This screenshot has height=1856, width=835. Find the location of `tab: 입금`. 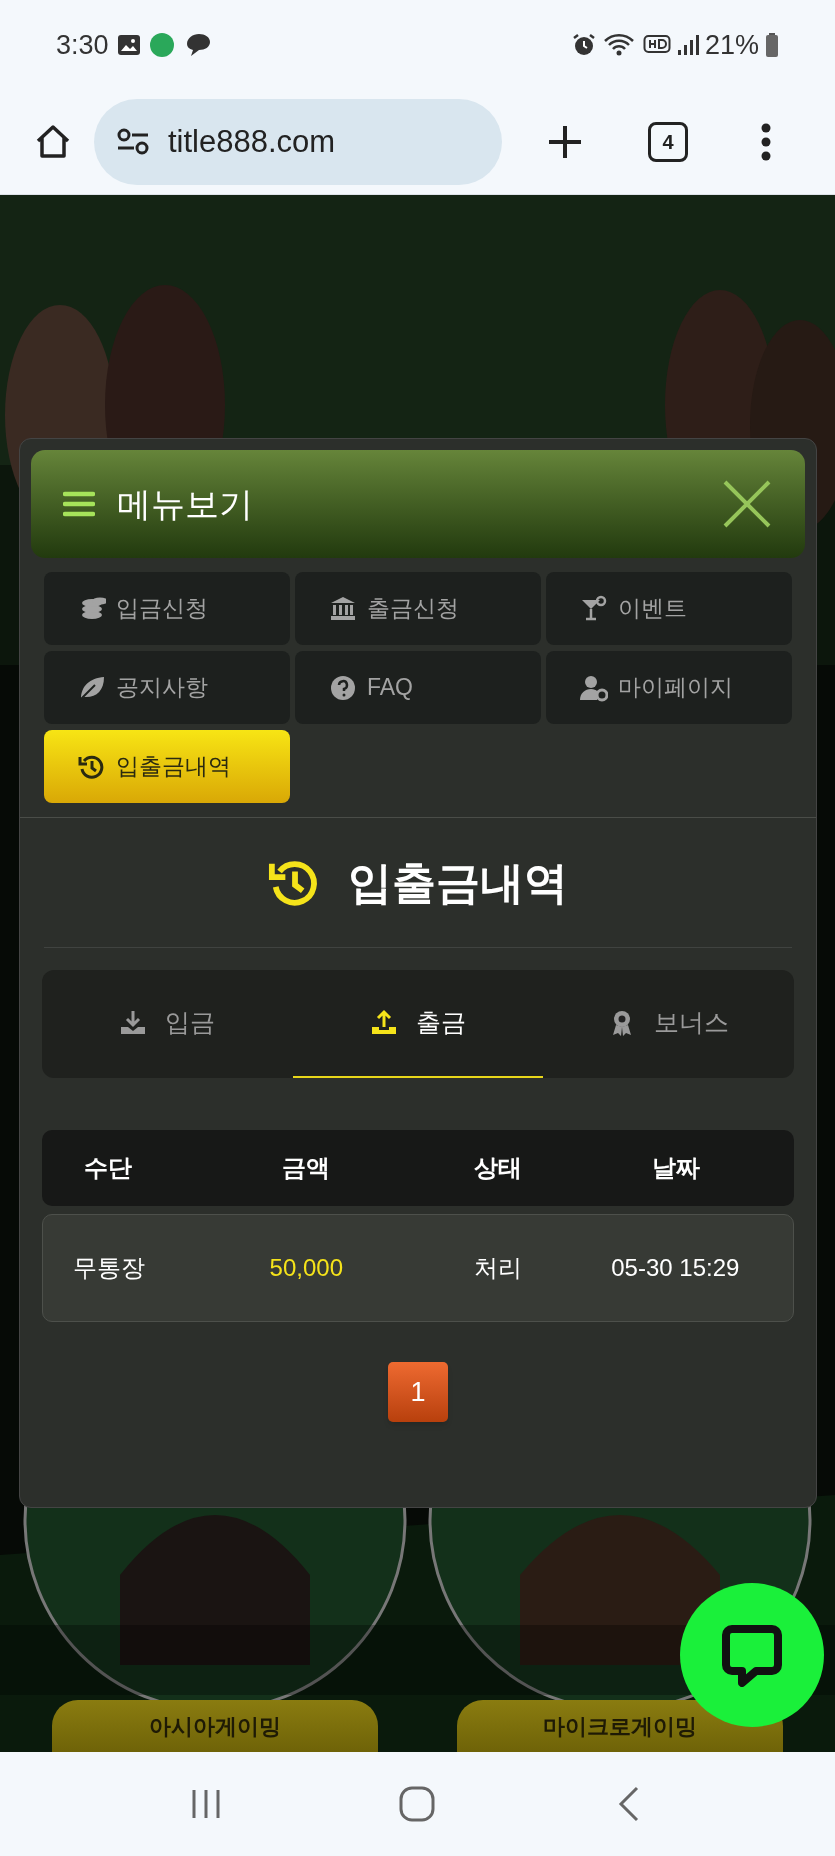

tab: 입금 is located at coordinates (167, 1024).